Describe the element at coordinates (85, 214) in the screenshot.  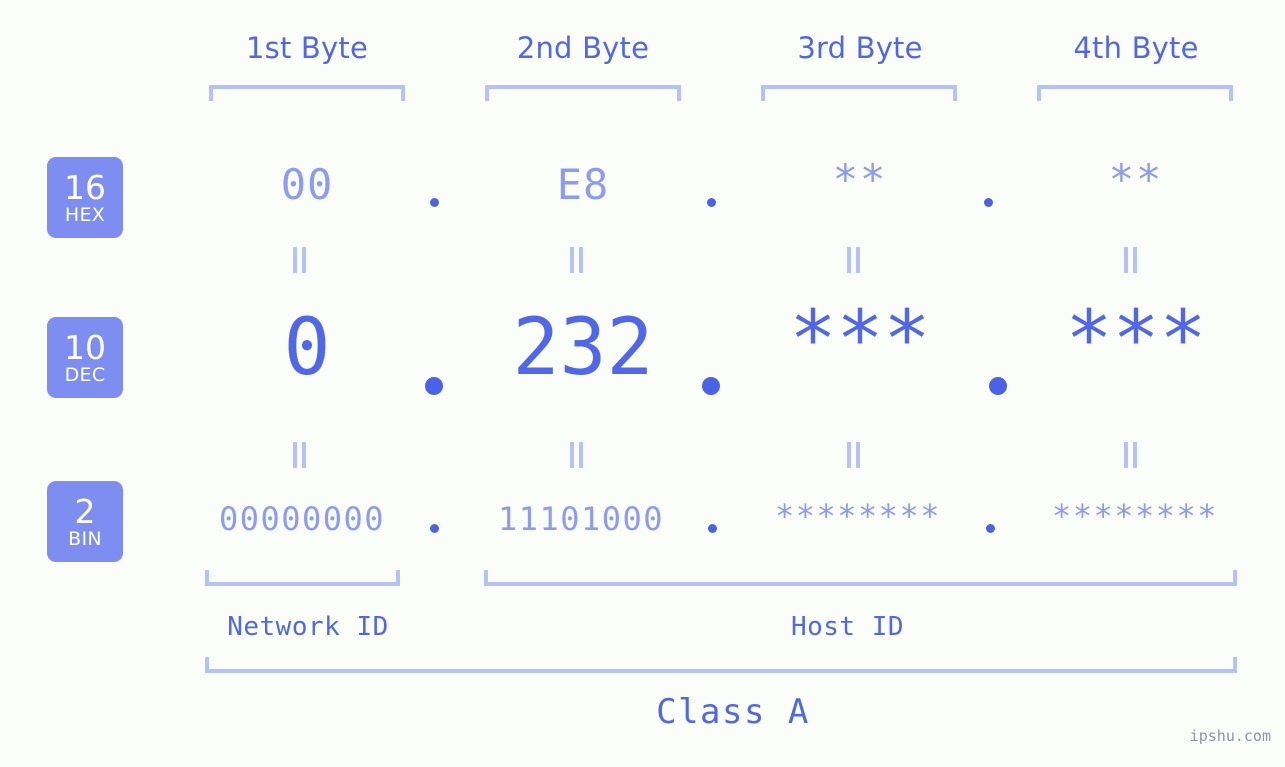
I see `base-badge-hex-name: HEX` at that location.